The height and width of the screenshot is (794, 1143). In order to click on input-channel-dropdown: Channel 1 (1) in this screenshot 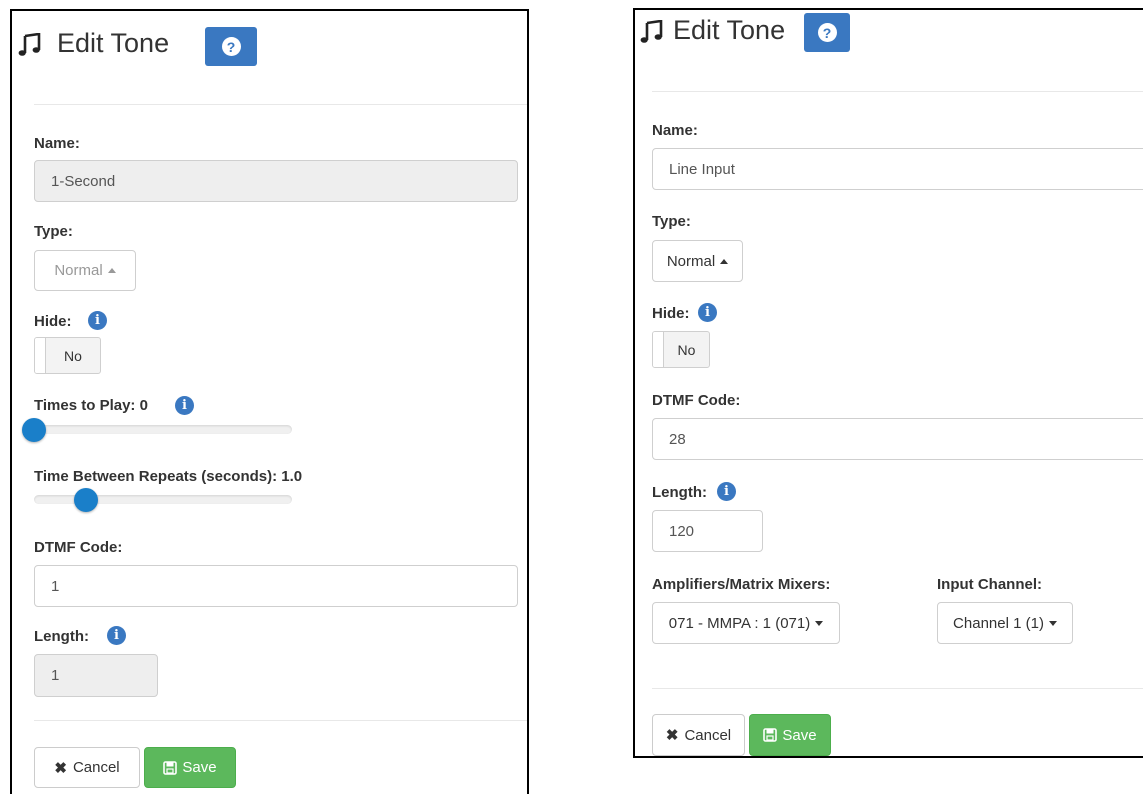, I will do `click(1005, 623)`.